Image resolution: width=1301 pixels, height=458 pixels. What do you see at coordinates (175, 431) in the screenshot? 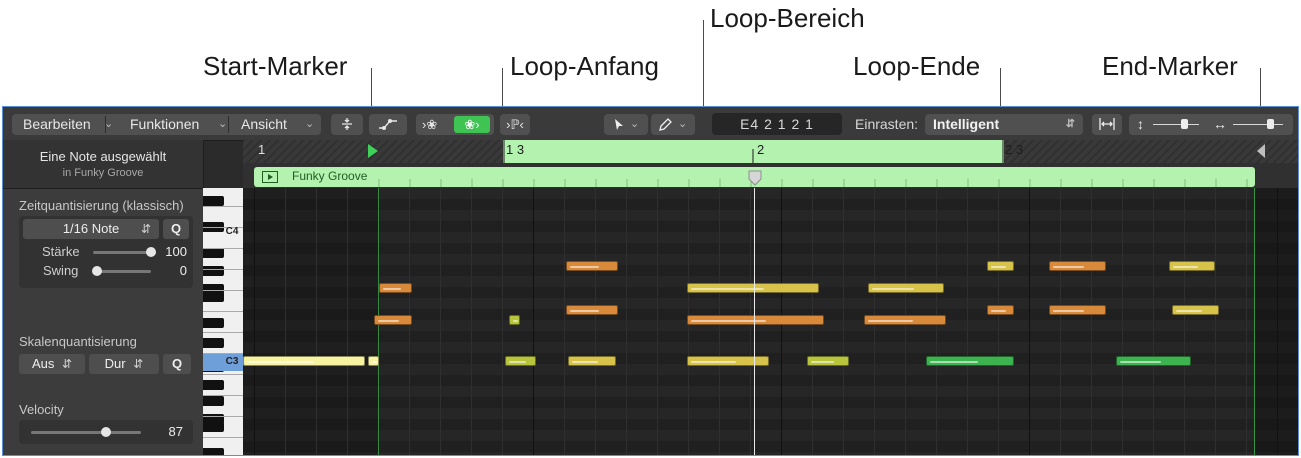
I see `velocity-value: 87` at bounding box center [175, 431].